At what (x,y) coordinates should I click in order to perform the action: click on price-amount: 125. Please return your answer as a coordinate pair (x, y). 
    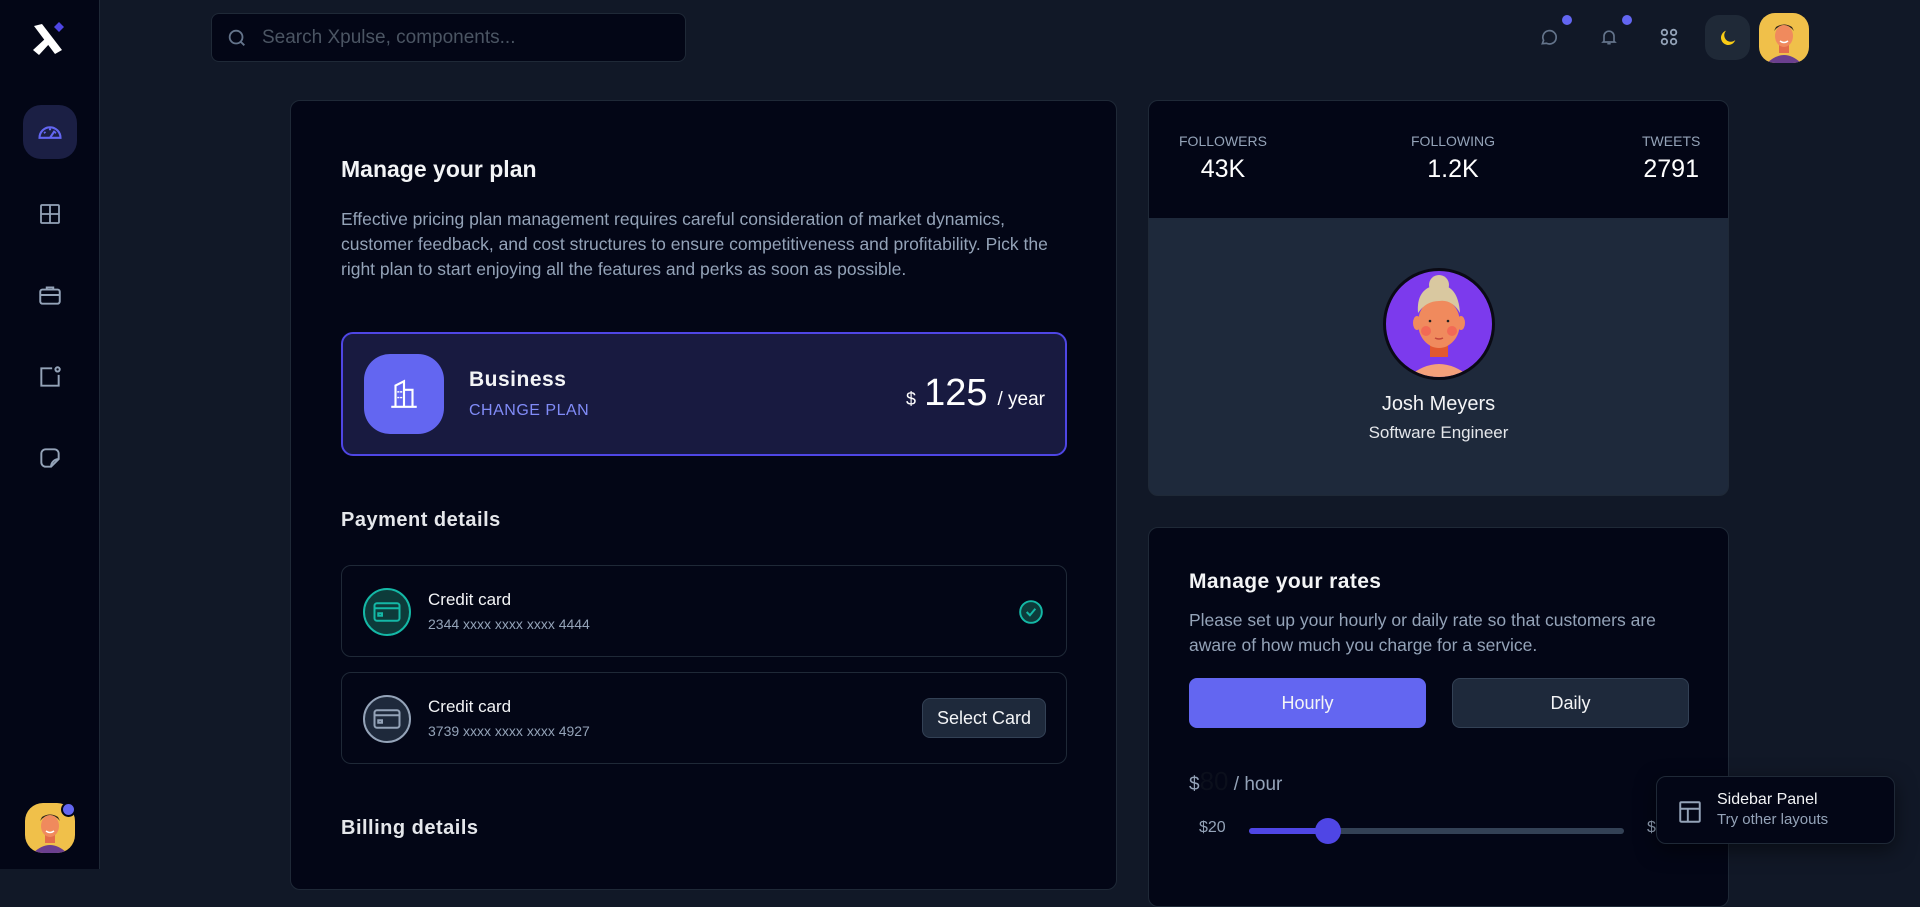
    Looking at the image, I should click on (956, 393).